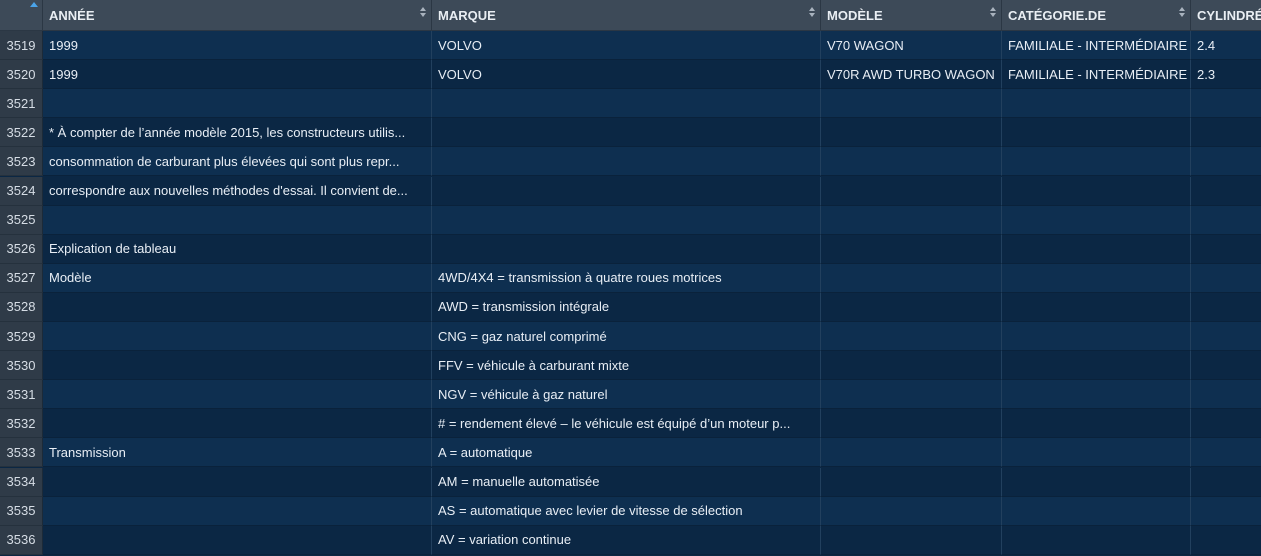 This screenshot has width=1261, height=556. What do you see at coordinates (911, 45) in the screenshot?
I see `cell-modele: V70 WAGON` at bounding box center [911, 45].